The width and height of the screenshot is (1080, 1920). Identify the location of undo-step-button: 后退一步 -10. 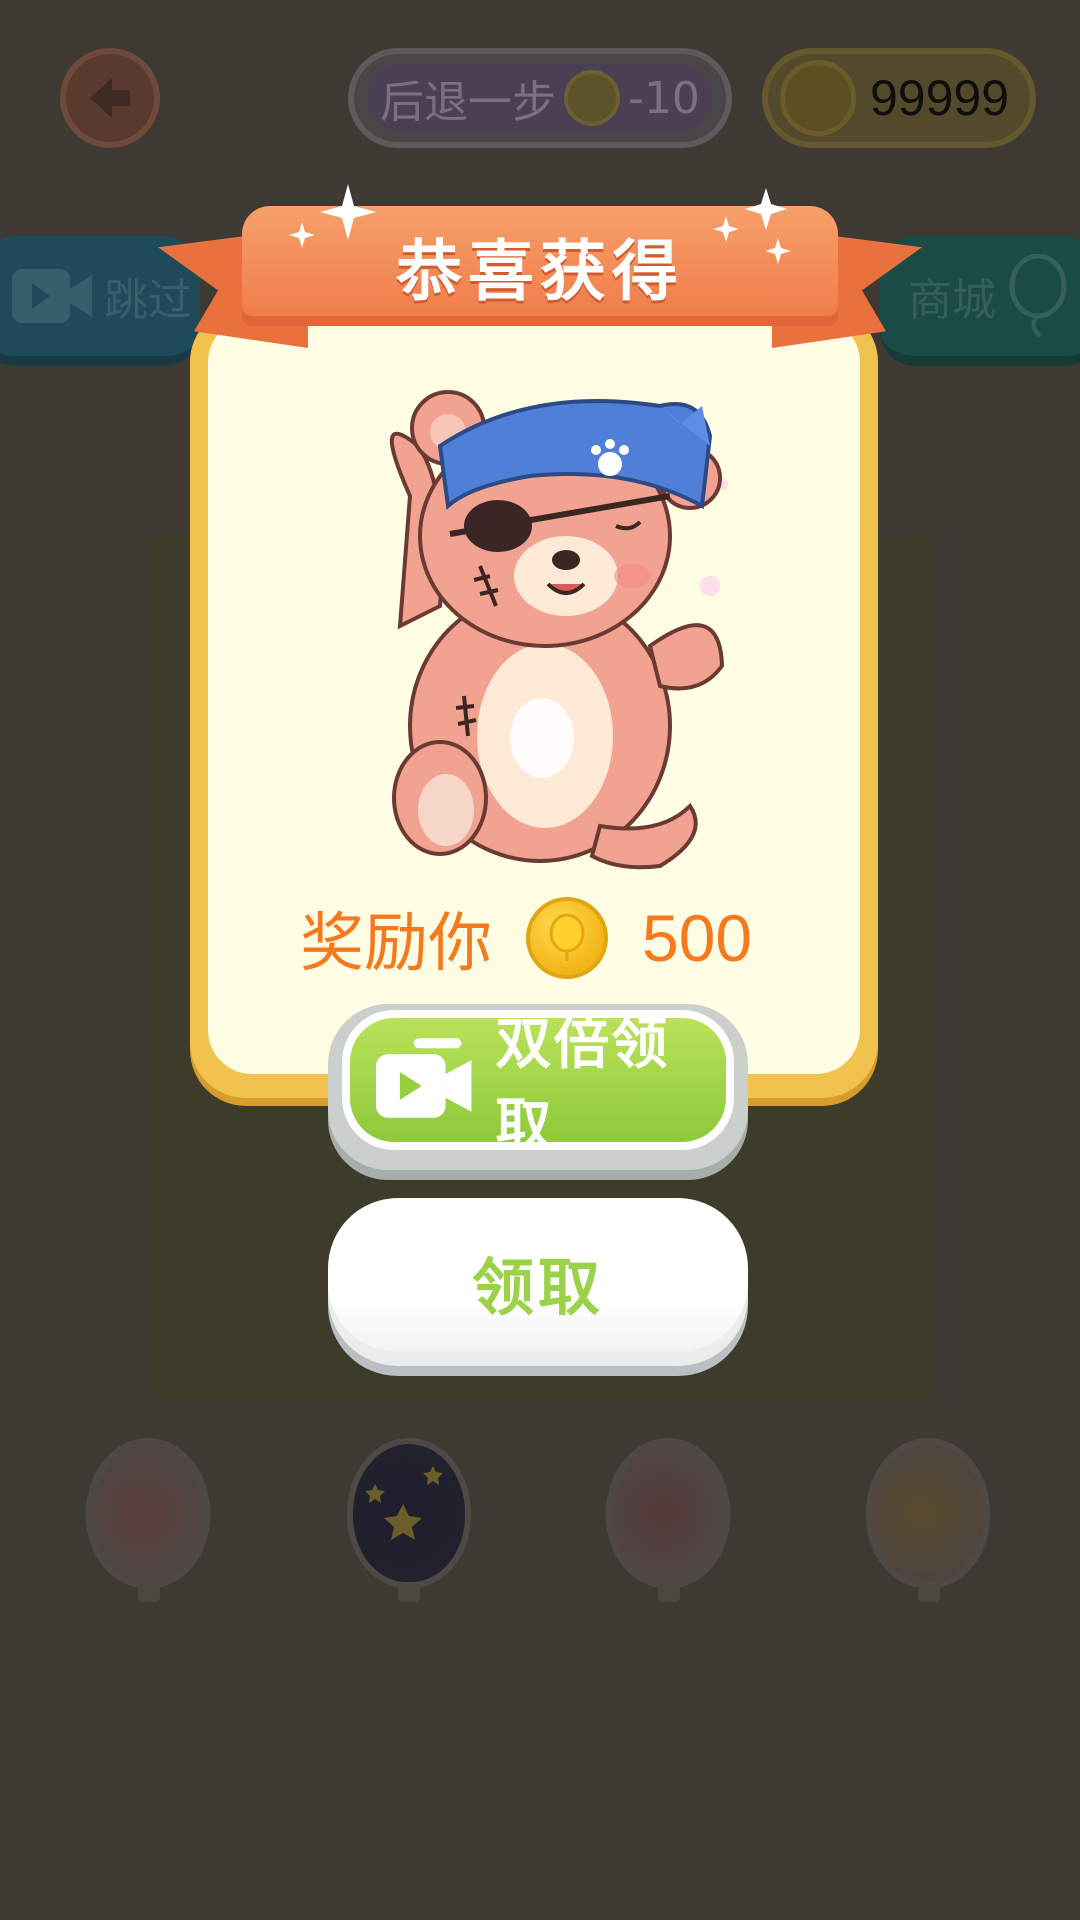
(540, 98).